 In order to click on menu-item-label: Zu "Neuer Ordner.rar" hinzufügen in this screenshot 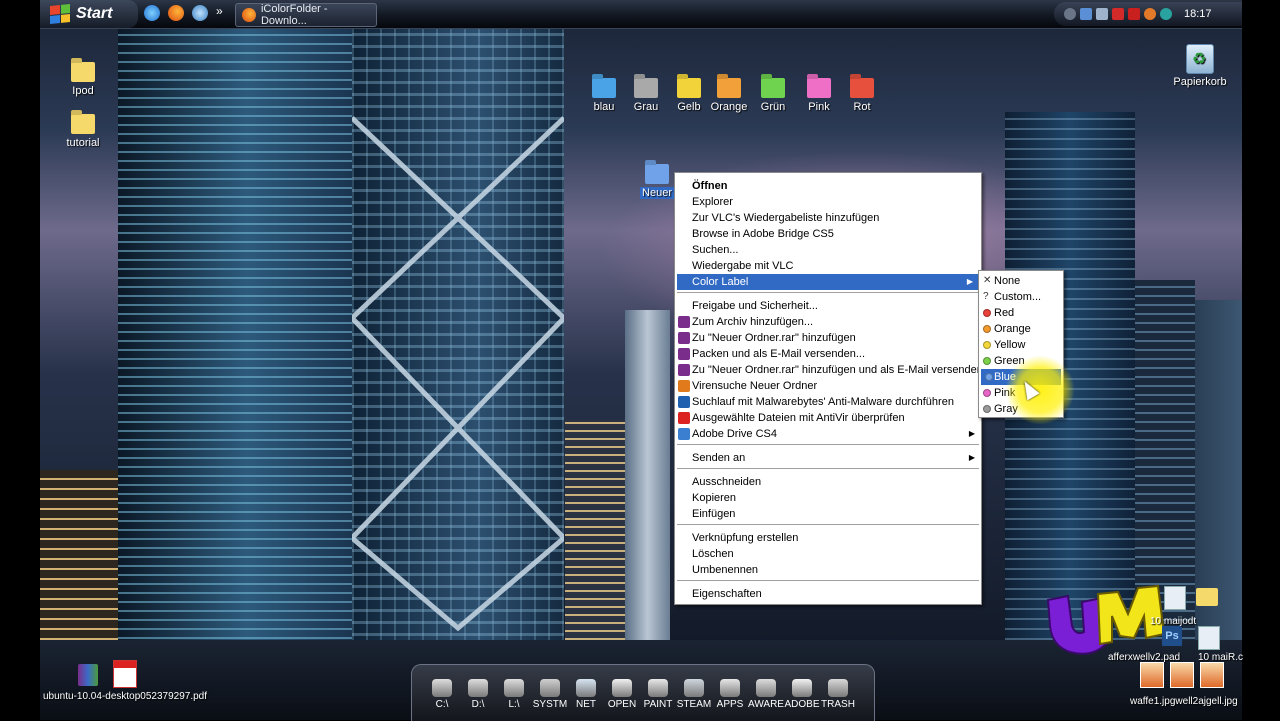, I will do `click(774, 338)`.